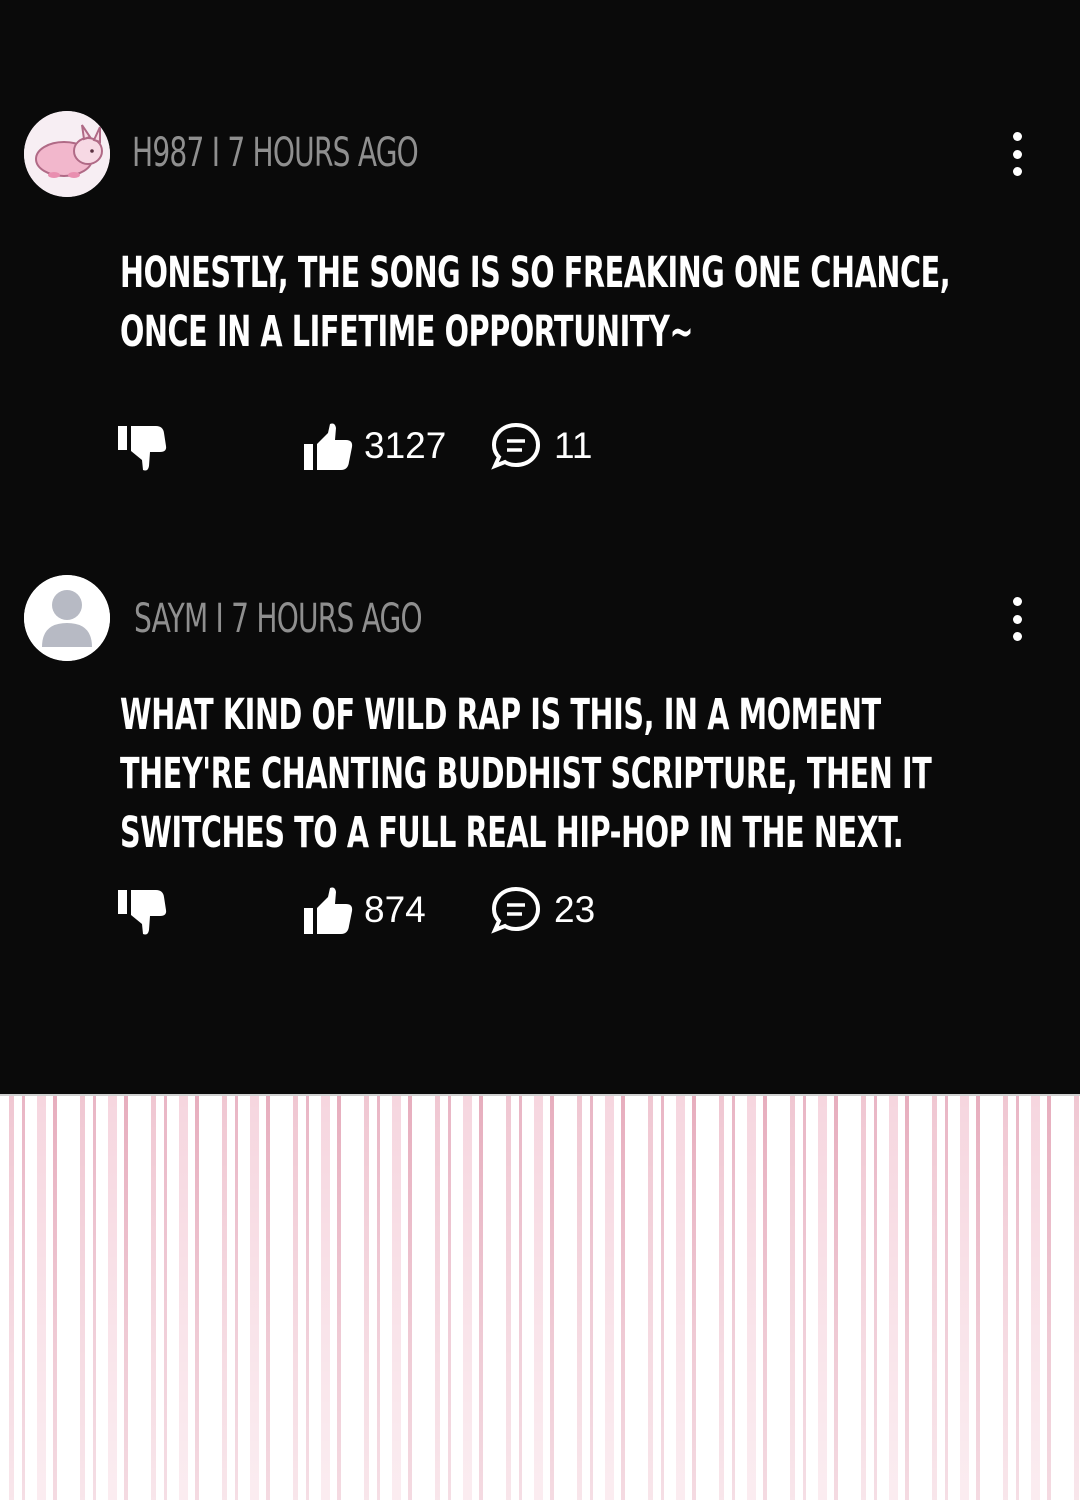 The width and height of the screenshot is (1080, 1500). Describe the element at coordinates (67, 618) in the screenshot. I see `default-user-avatar` at that location.